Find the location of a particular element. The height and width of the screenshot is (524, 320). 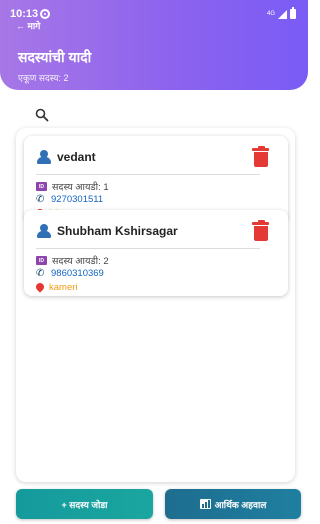

member-name-row: Shubham Kshirsagar is located at coordinates (107, 231).